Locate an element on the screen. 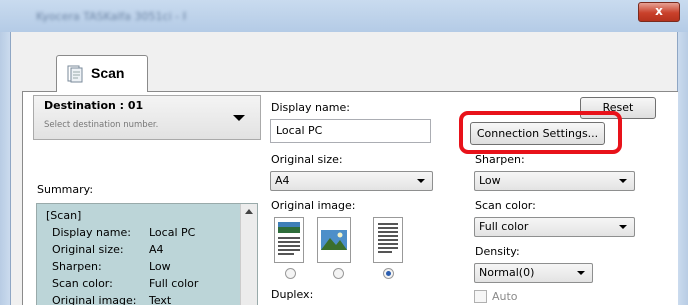  window-title: Kyocera TASKalfa 3051ci - PanelTool is located at coordinates (111, 16).